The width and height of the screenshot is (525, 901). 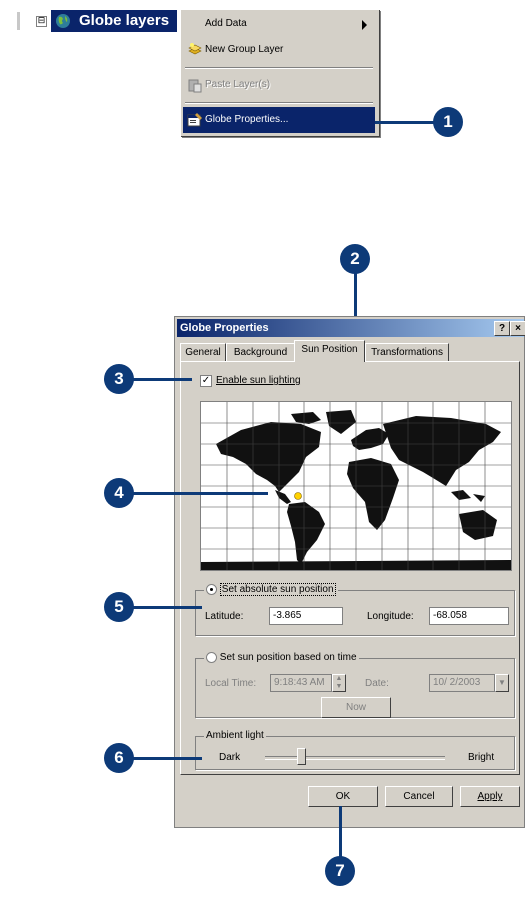 I want to click on date-label: Date:, so click(x=377, y=683).